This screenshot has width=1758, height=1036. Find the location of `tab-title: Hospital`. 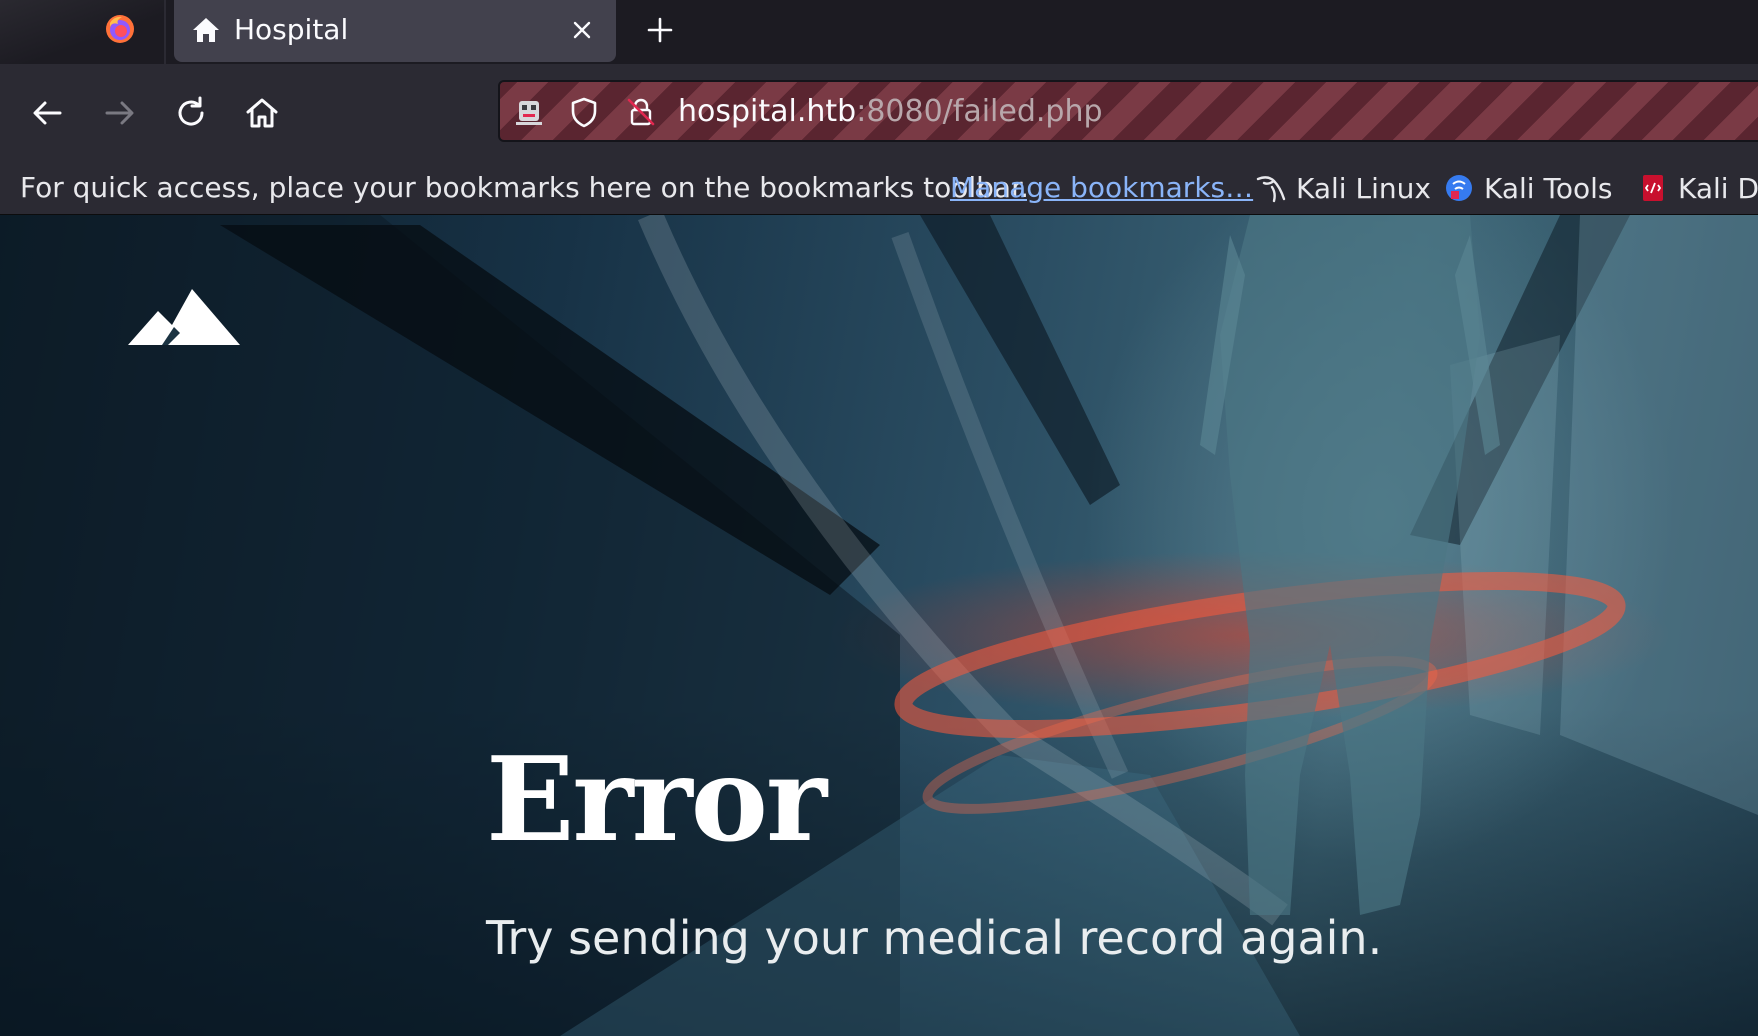

tab-title: Hospital is located at coordinates (291, 29).